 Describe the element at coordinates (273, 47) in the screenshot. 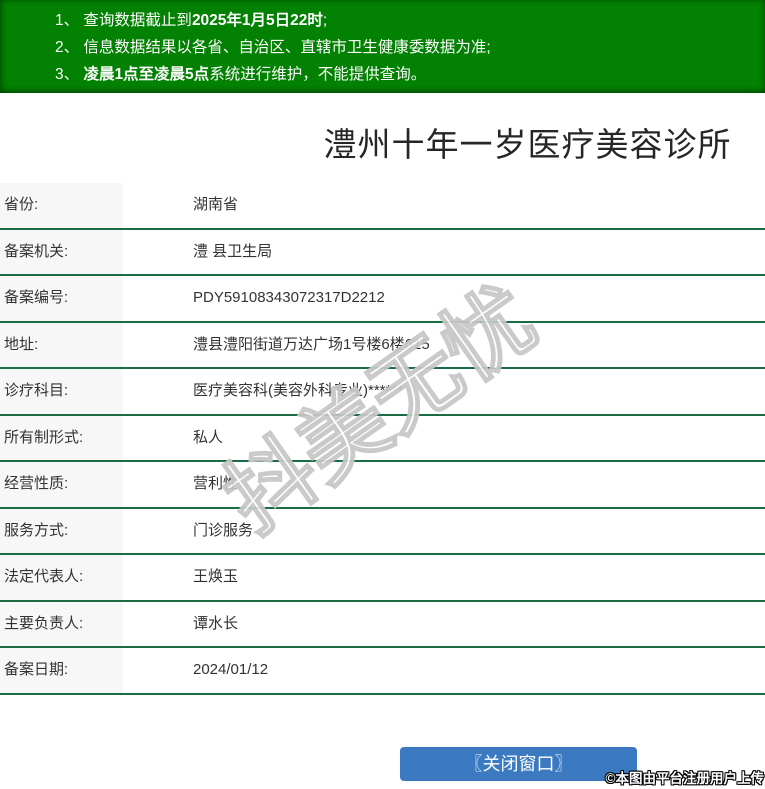

I see `notice-line-2-text: 2、 信息数据结果以各省、自治区、直辖市卫生健康委数据为准;` at that location.